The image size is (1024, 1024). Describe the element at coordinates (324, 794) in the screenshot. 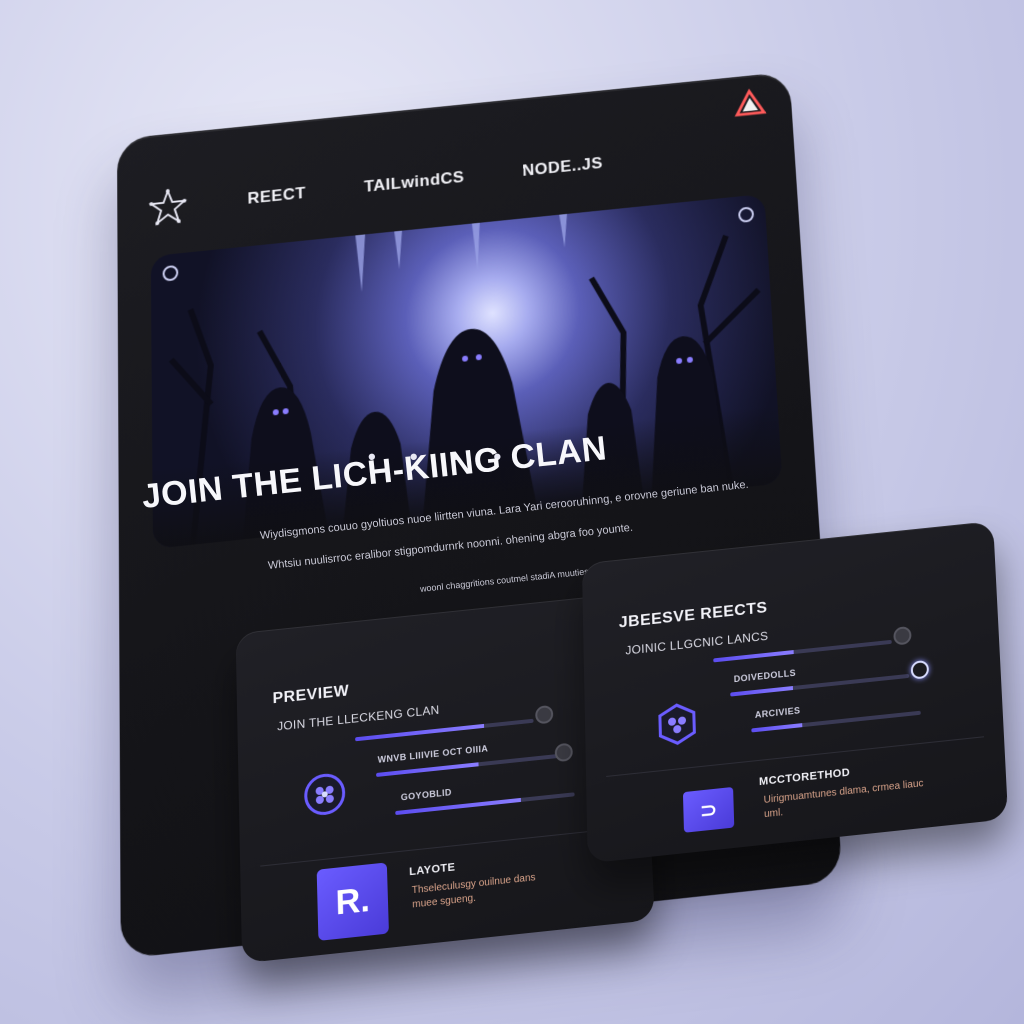

I see `clan-emblem-icon` at that location.